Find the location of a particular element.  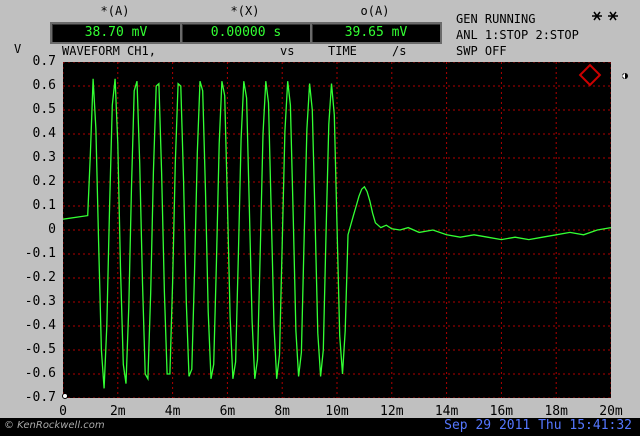

y-tick-label: -0.3 is located at coordinates (40, 301).